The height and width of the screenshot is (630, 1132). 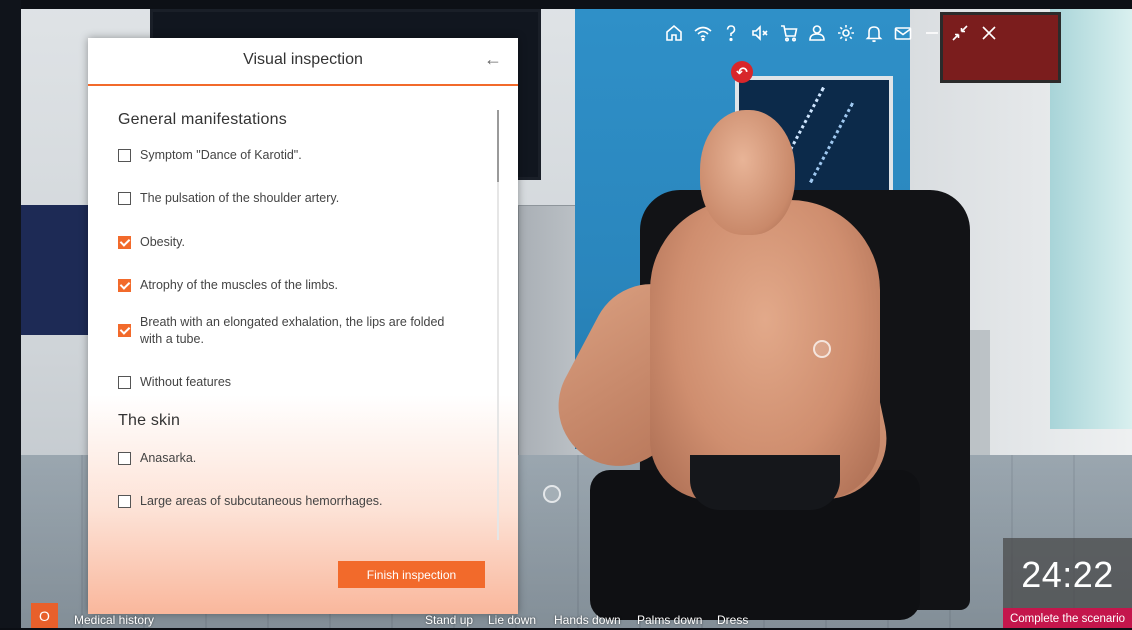 What do you see at coordinates (323, 168) in the screenshot?
I see `checklist-item: Symptom "Dance of Karotid".` at bounding box center [323, 168].